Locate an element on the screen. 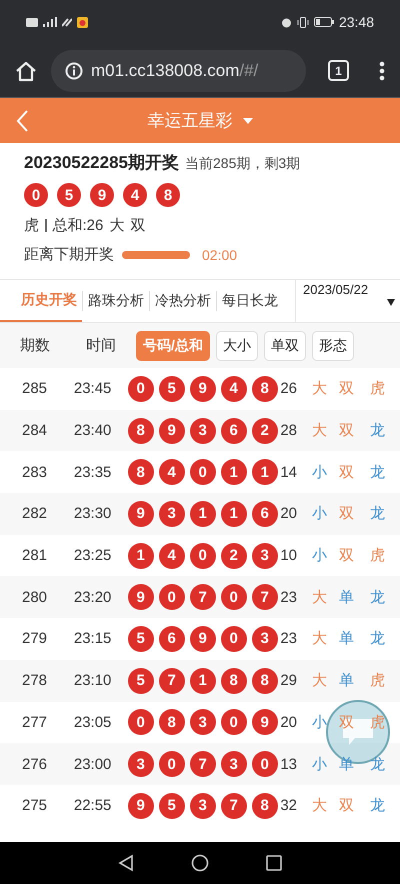  countdown-label: 距离下期开奖 is located at coordinates (69, 254).